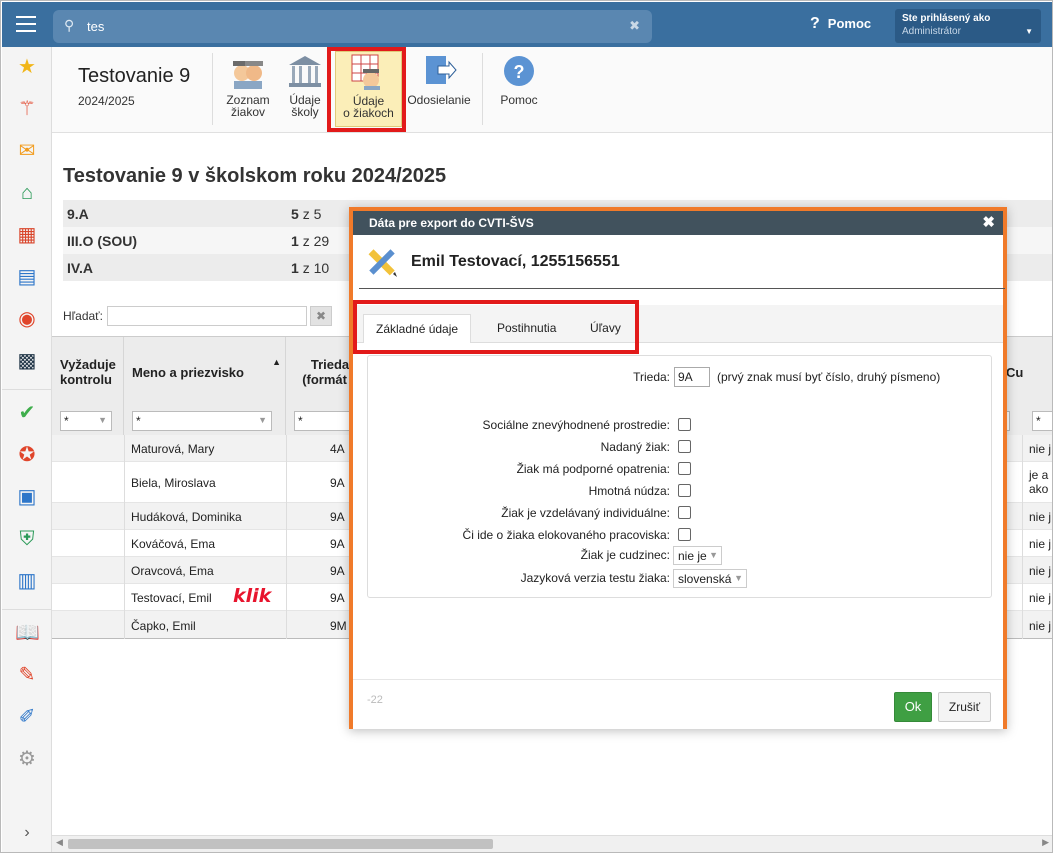 This screenshot has width=1053, height=853. Describe the element at coordinates (352, 26) in the screenshot. I see `search-box: ⚲ tes ✖` at that location.